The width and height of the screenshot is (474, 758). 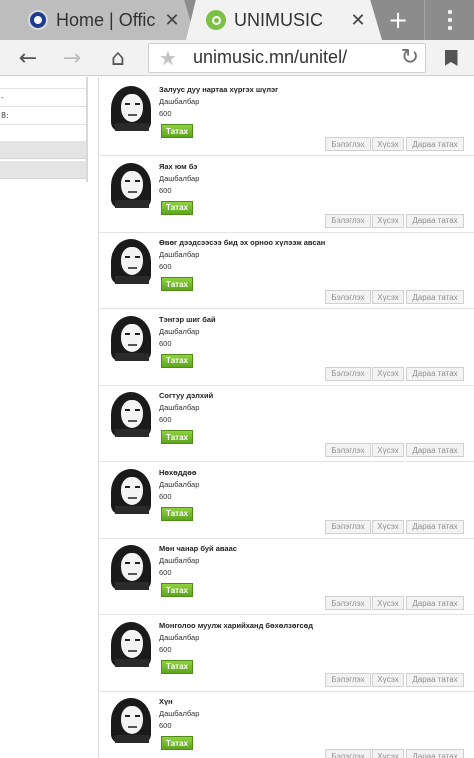 I want to click on left-panel-row, so click(x=43, y=83).